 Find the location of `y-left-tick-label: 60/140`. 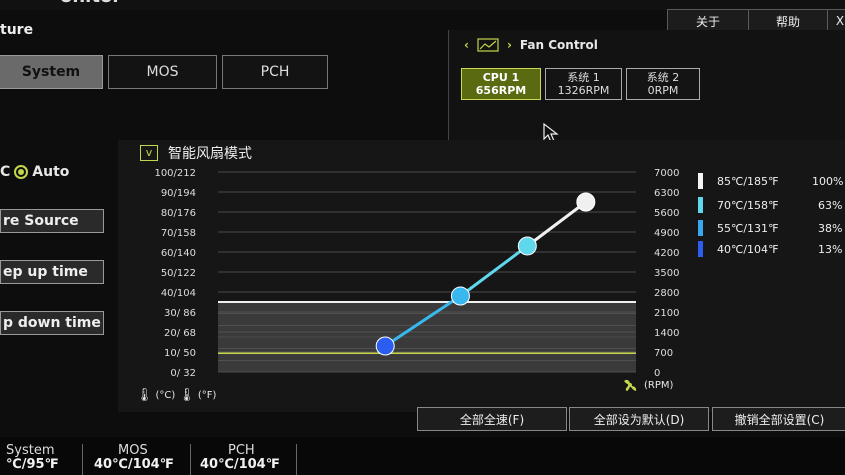

y-left-tick-label: 60/140 is located at coordinates (178, 253).